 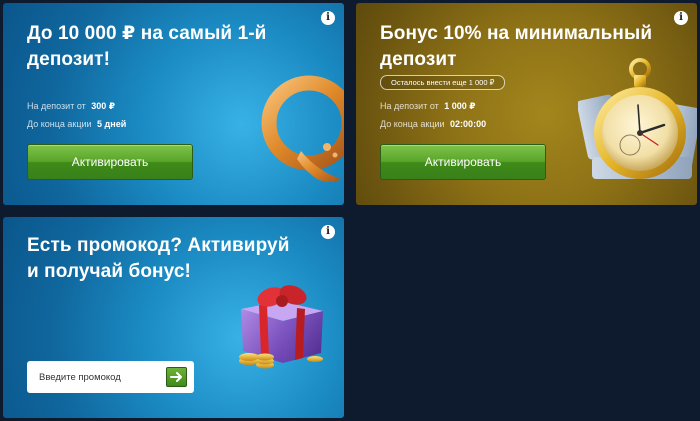 I want to click on promo-end-row: До конца акции 5 дней, so click(x=76, y=124).